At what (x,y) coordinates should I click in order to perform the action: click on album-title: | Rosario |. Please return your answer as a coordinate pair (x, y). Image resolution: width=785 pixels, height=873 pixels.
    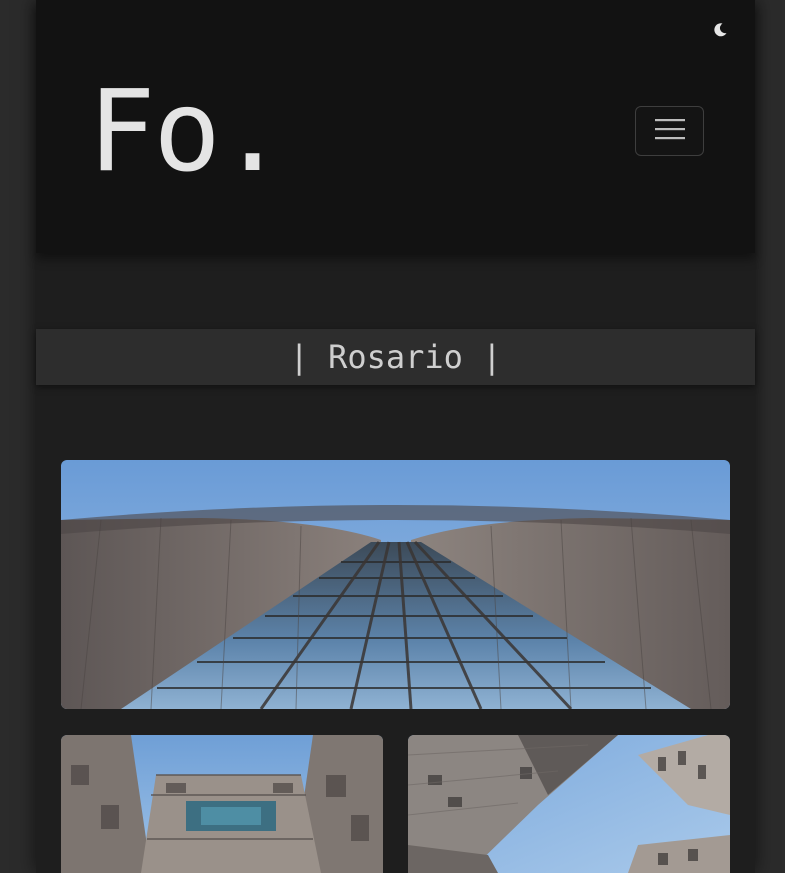
    Looking at the image, I should click on (395, 357).